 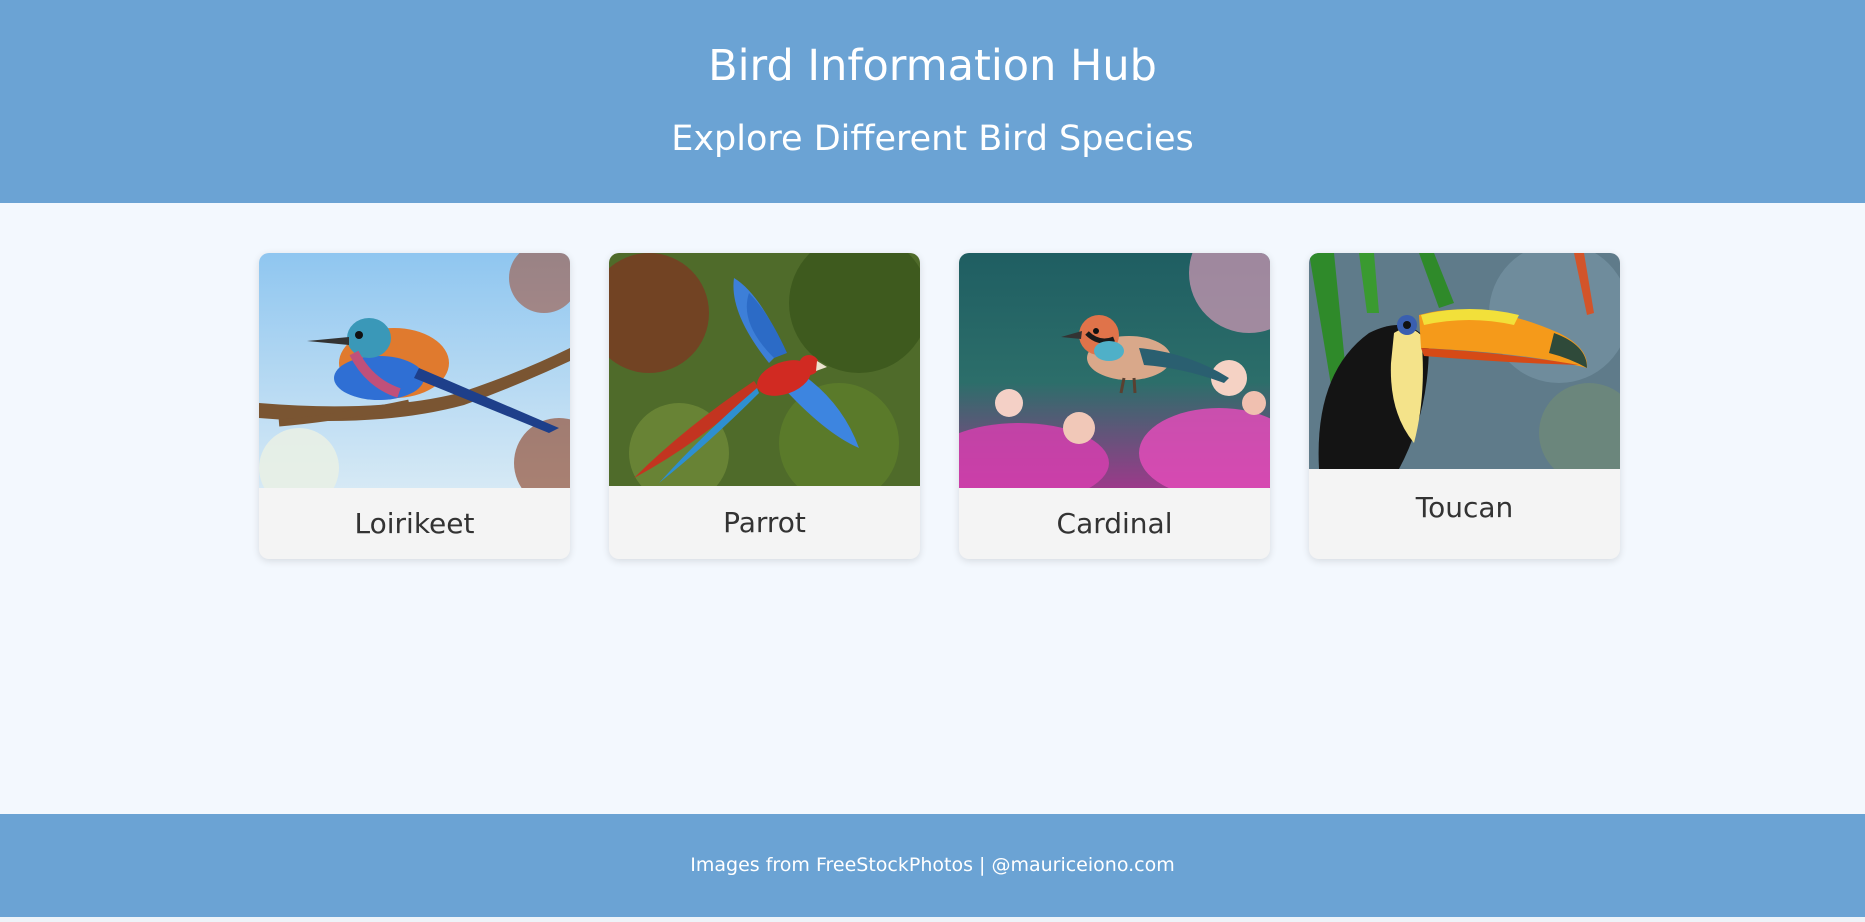 What do you see at coordinates (764, 369) in the screenshot?
I see `bird-image-parrot` at bounding box center [764, 369].